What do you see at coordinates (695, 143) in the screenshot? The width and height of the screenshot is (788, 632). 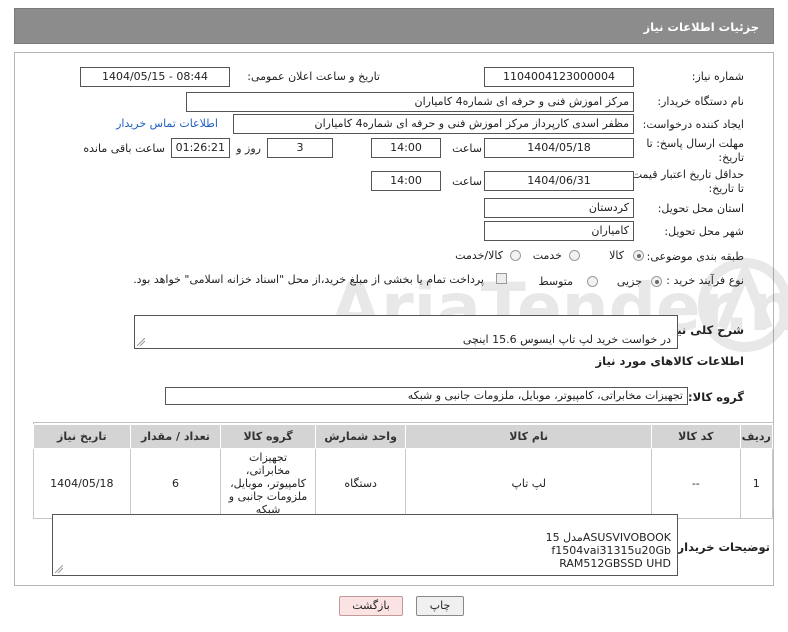 I see `deadline-label: مهلت ارسال پاسخ: تا` at bounding box center [695, 143].